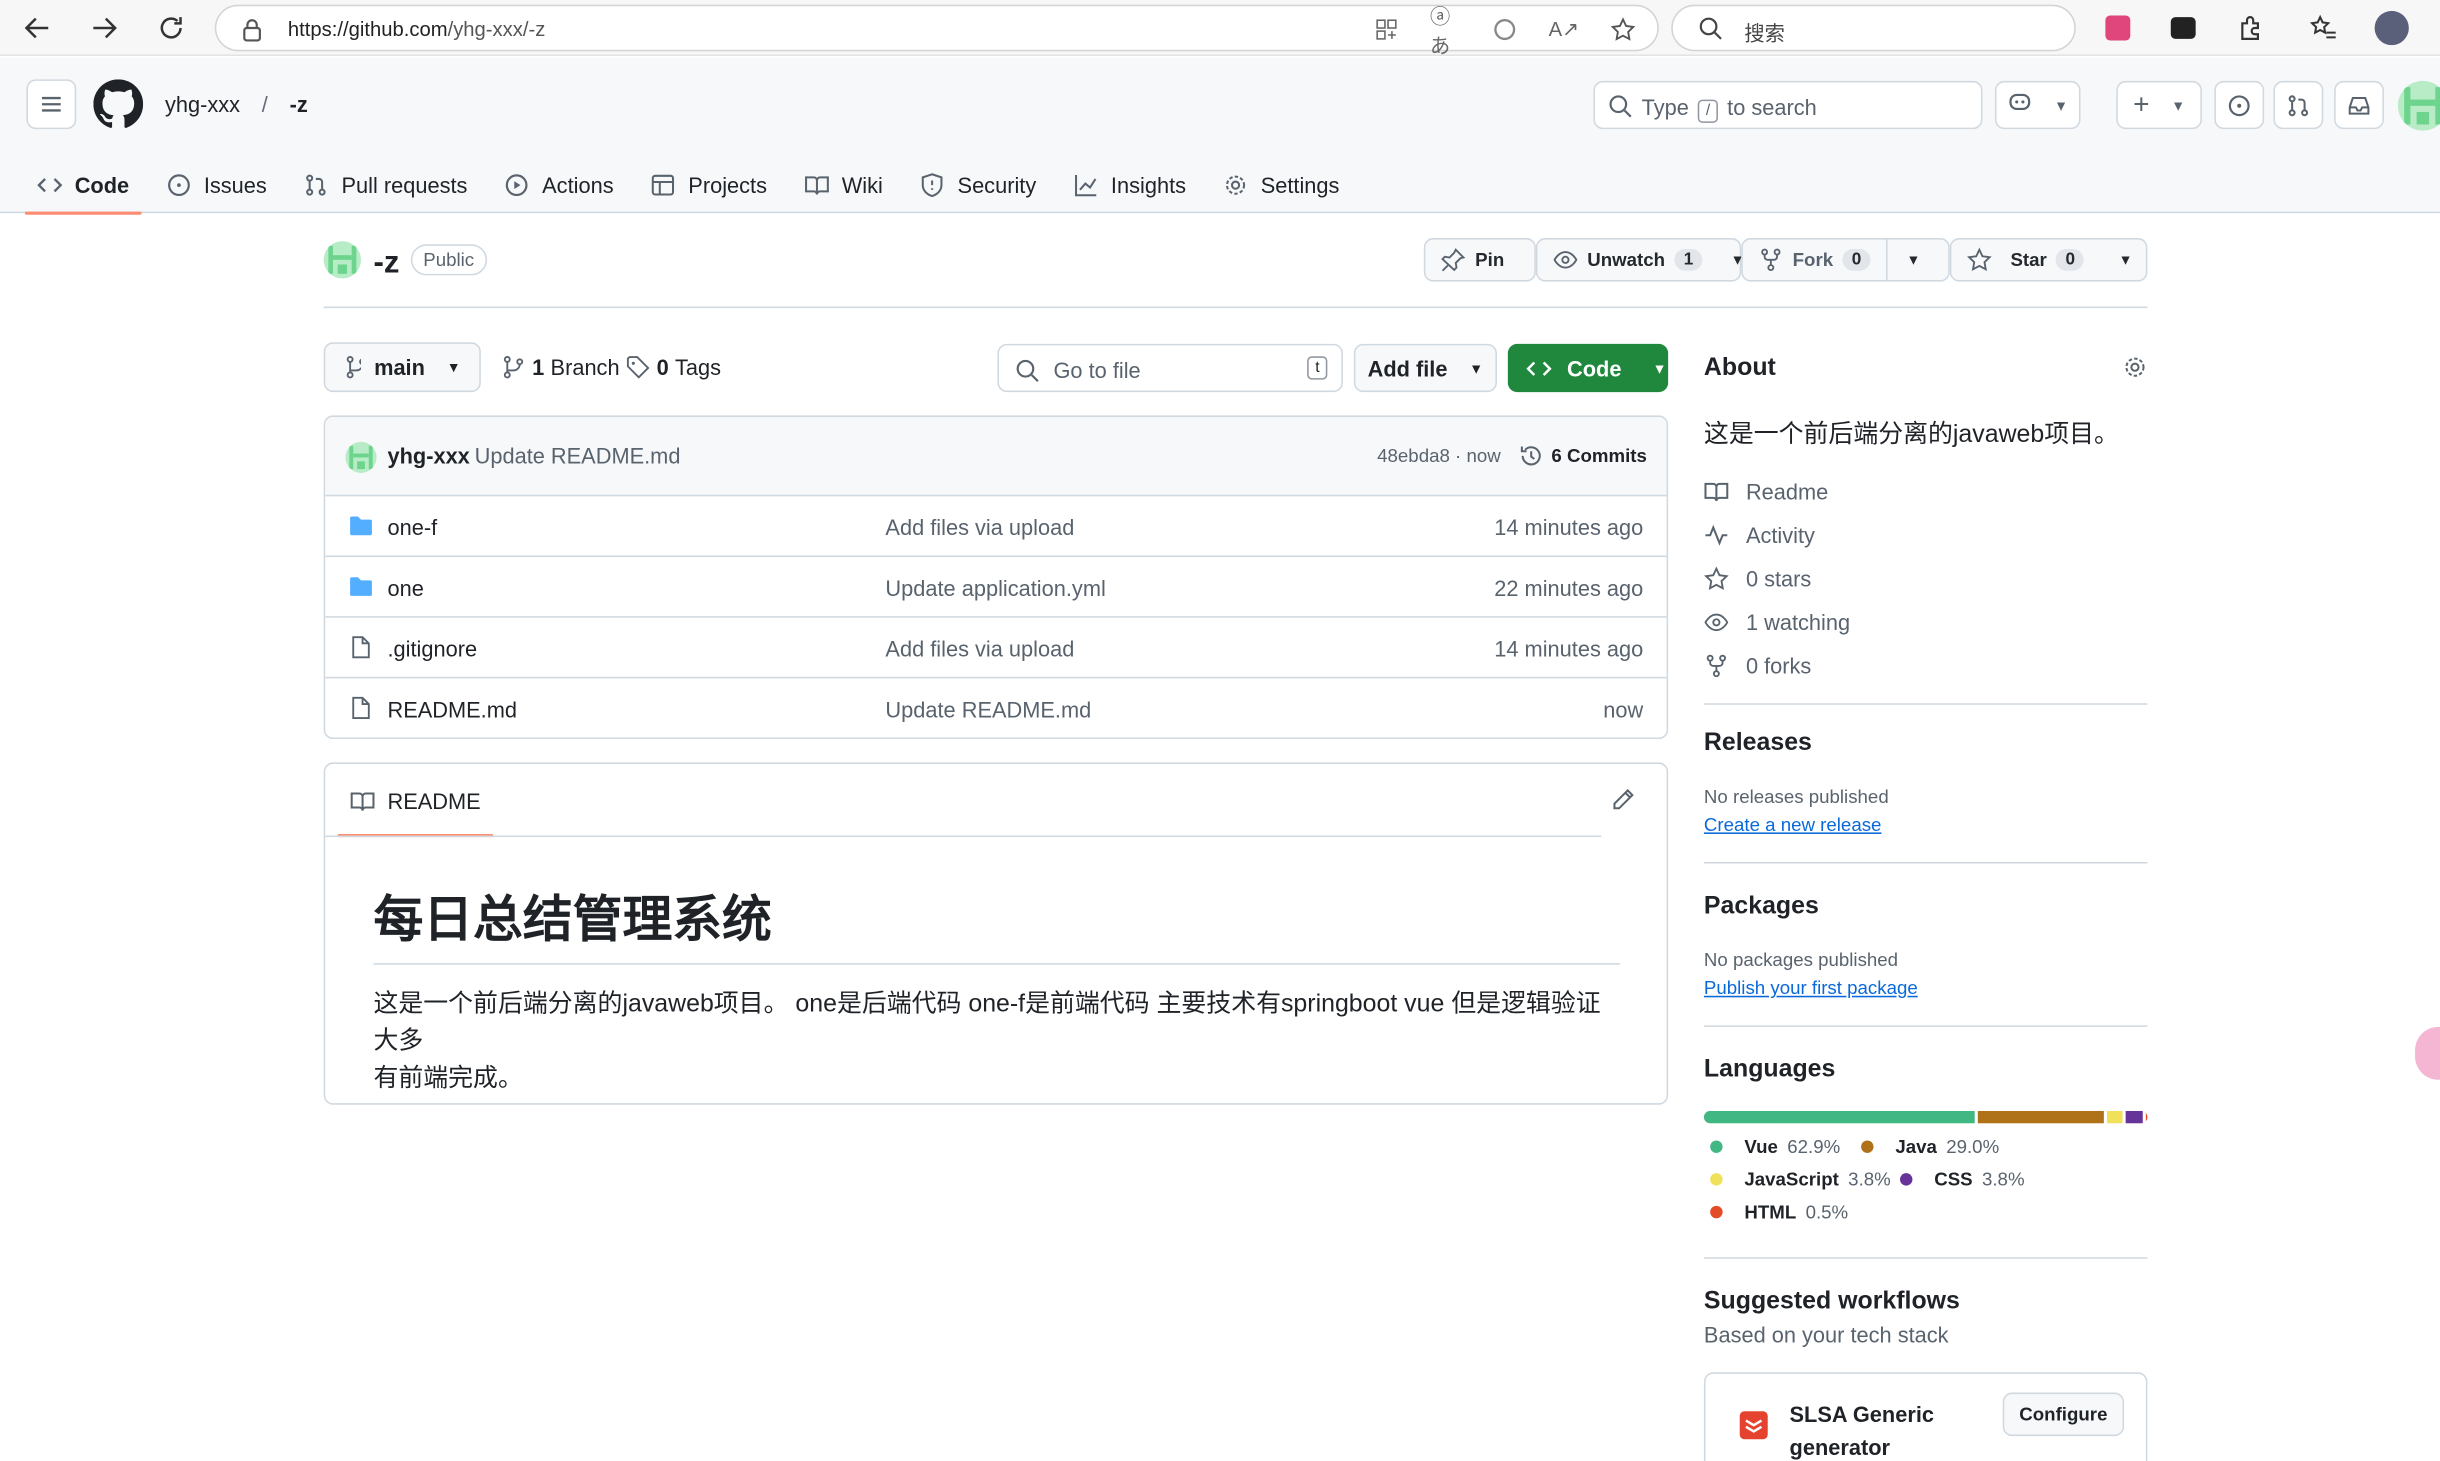 The height and width of the screenshot is (1461, 2440). I want to click on branches-link: 1 Branch, so click(560, 367).